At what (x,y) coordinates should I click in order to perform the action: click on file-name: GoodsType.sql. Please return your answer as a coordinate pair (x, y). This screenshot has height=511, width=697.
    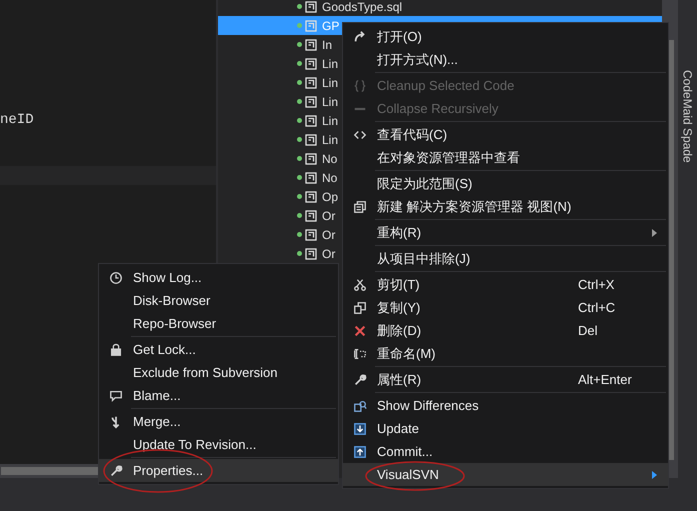
    Looking at the image, I should click on (362, 7).